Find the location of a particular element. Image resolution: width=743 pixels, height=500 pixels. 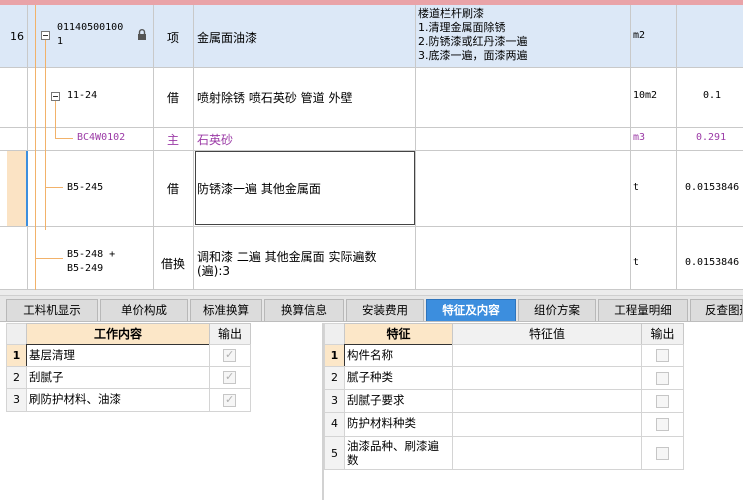

column-header-work-content: 工作内容 is located at coordinates (118, 334).